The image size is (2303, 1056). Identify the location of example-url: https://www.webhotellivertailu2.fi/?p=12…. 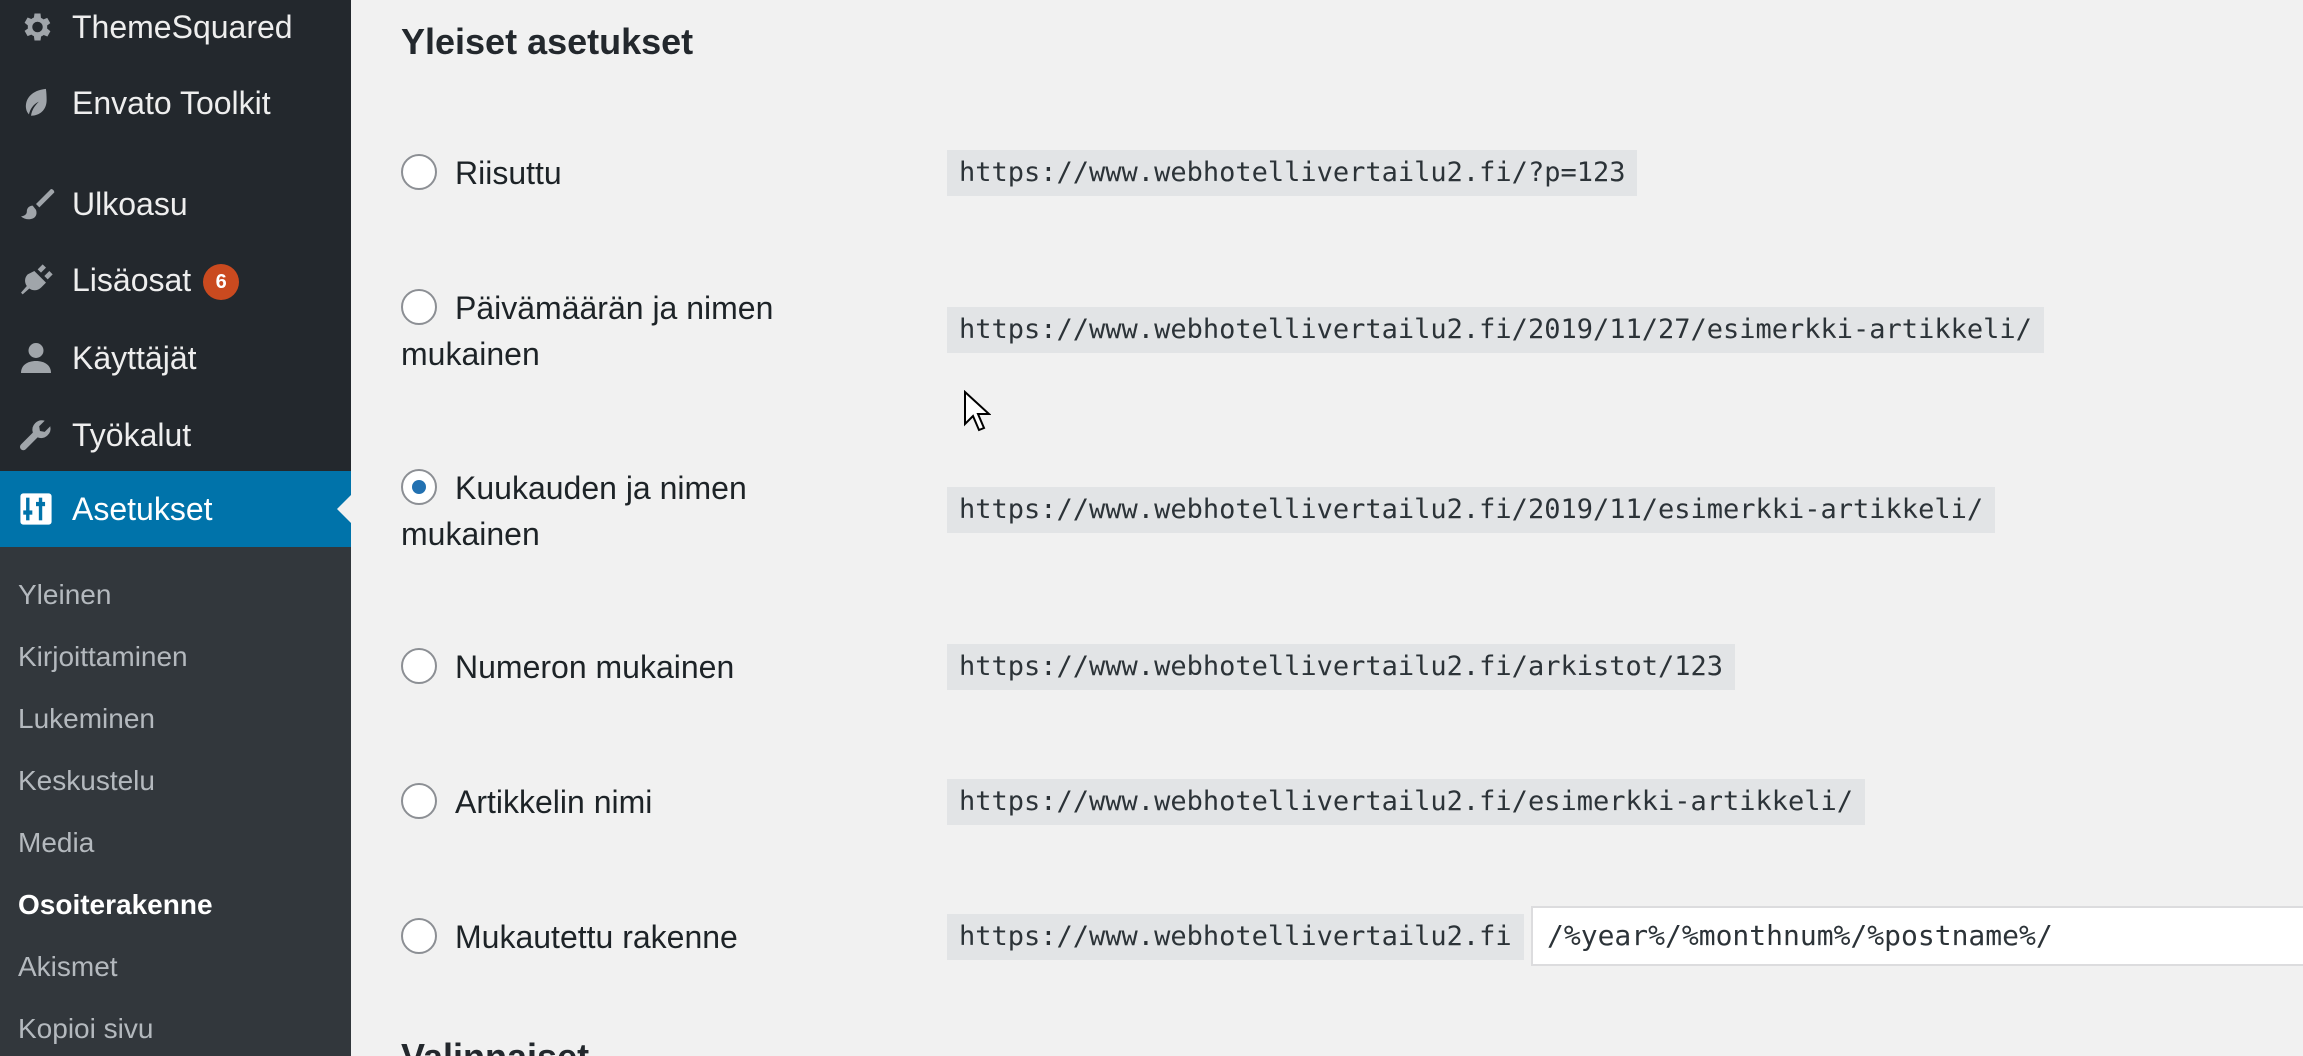
(1292, 173).